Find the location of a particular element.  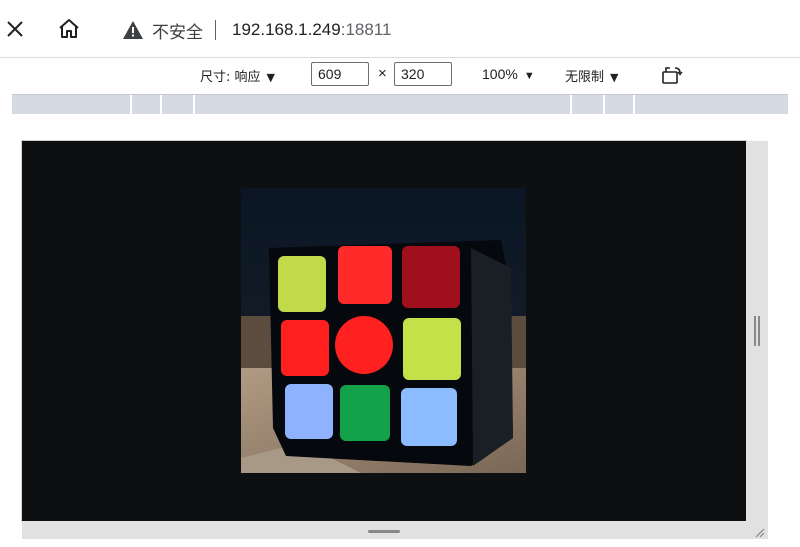

omnibox-divider is located at coordinates (215, 30).